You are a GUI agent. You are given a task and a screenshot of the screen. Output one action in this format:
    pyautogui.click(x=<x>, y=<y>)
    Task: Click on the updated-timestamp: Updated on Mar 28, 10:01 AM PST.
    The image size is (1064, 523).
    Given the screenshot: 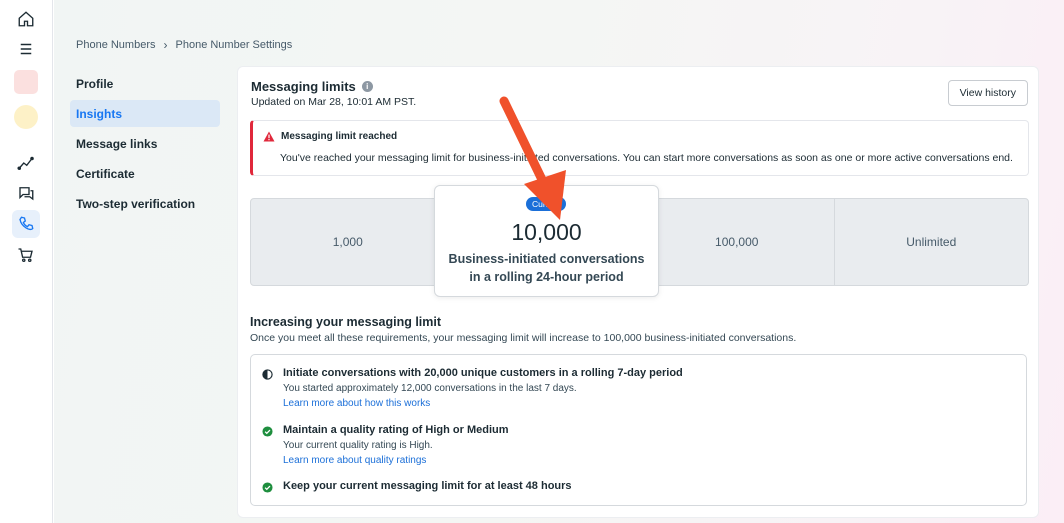 What is the action you would take?
    pyautogui.click(x=334, y=102)
    